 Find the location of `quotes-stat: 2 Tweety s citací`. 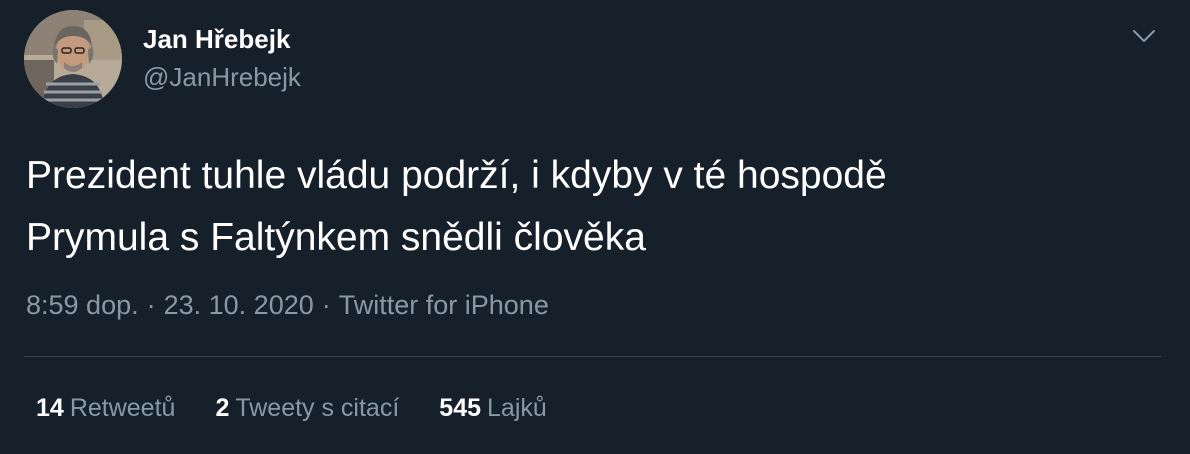

quotes-stat: 2 Tweety s citací is located at coordinates (307, 408).